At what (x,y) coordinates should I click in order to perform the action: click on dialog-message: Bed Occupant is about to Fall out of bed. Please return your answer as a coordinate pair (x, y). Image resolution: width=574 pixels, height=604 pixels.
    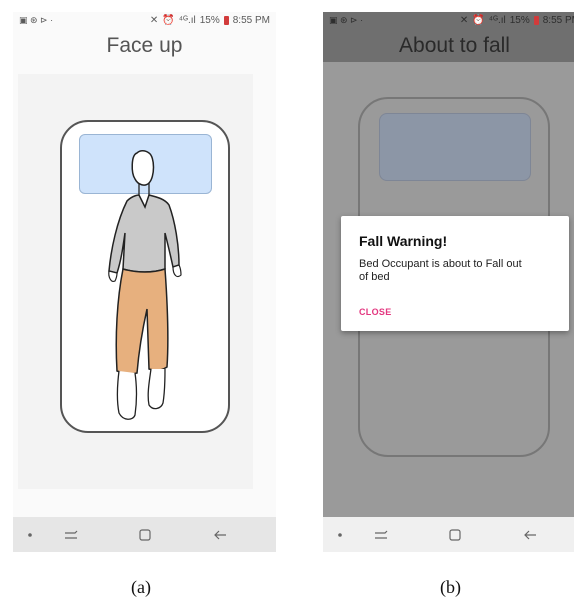
    Looking at the image, I should click on (440, 270).